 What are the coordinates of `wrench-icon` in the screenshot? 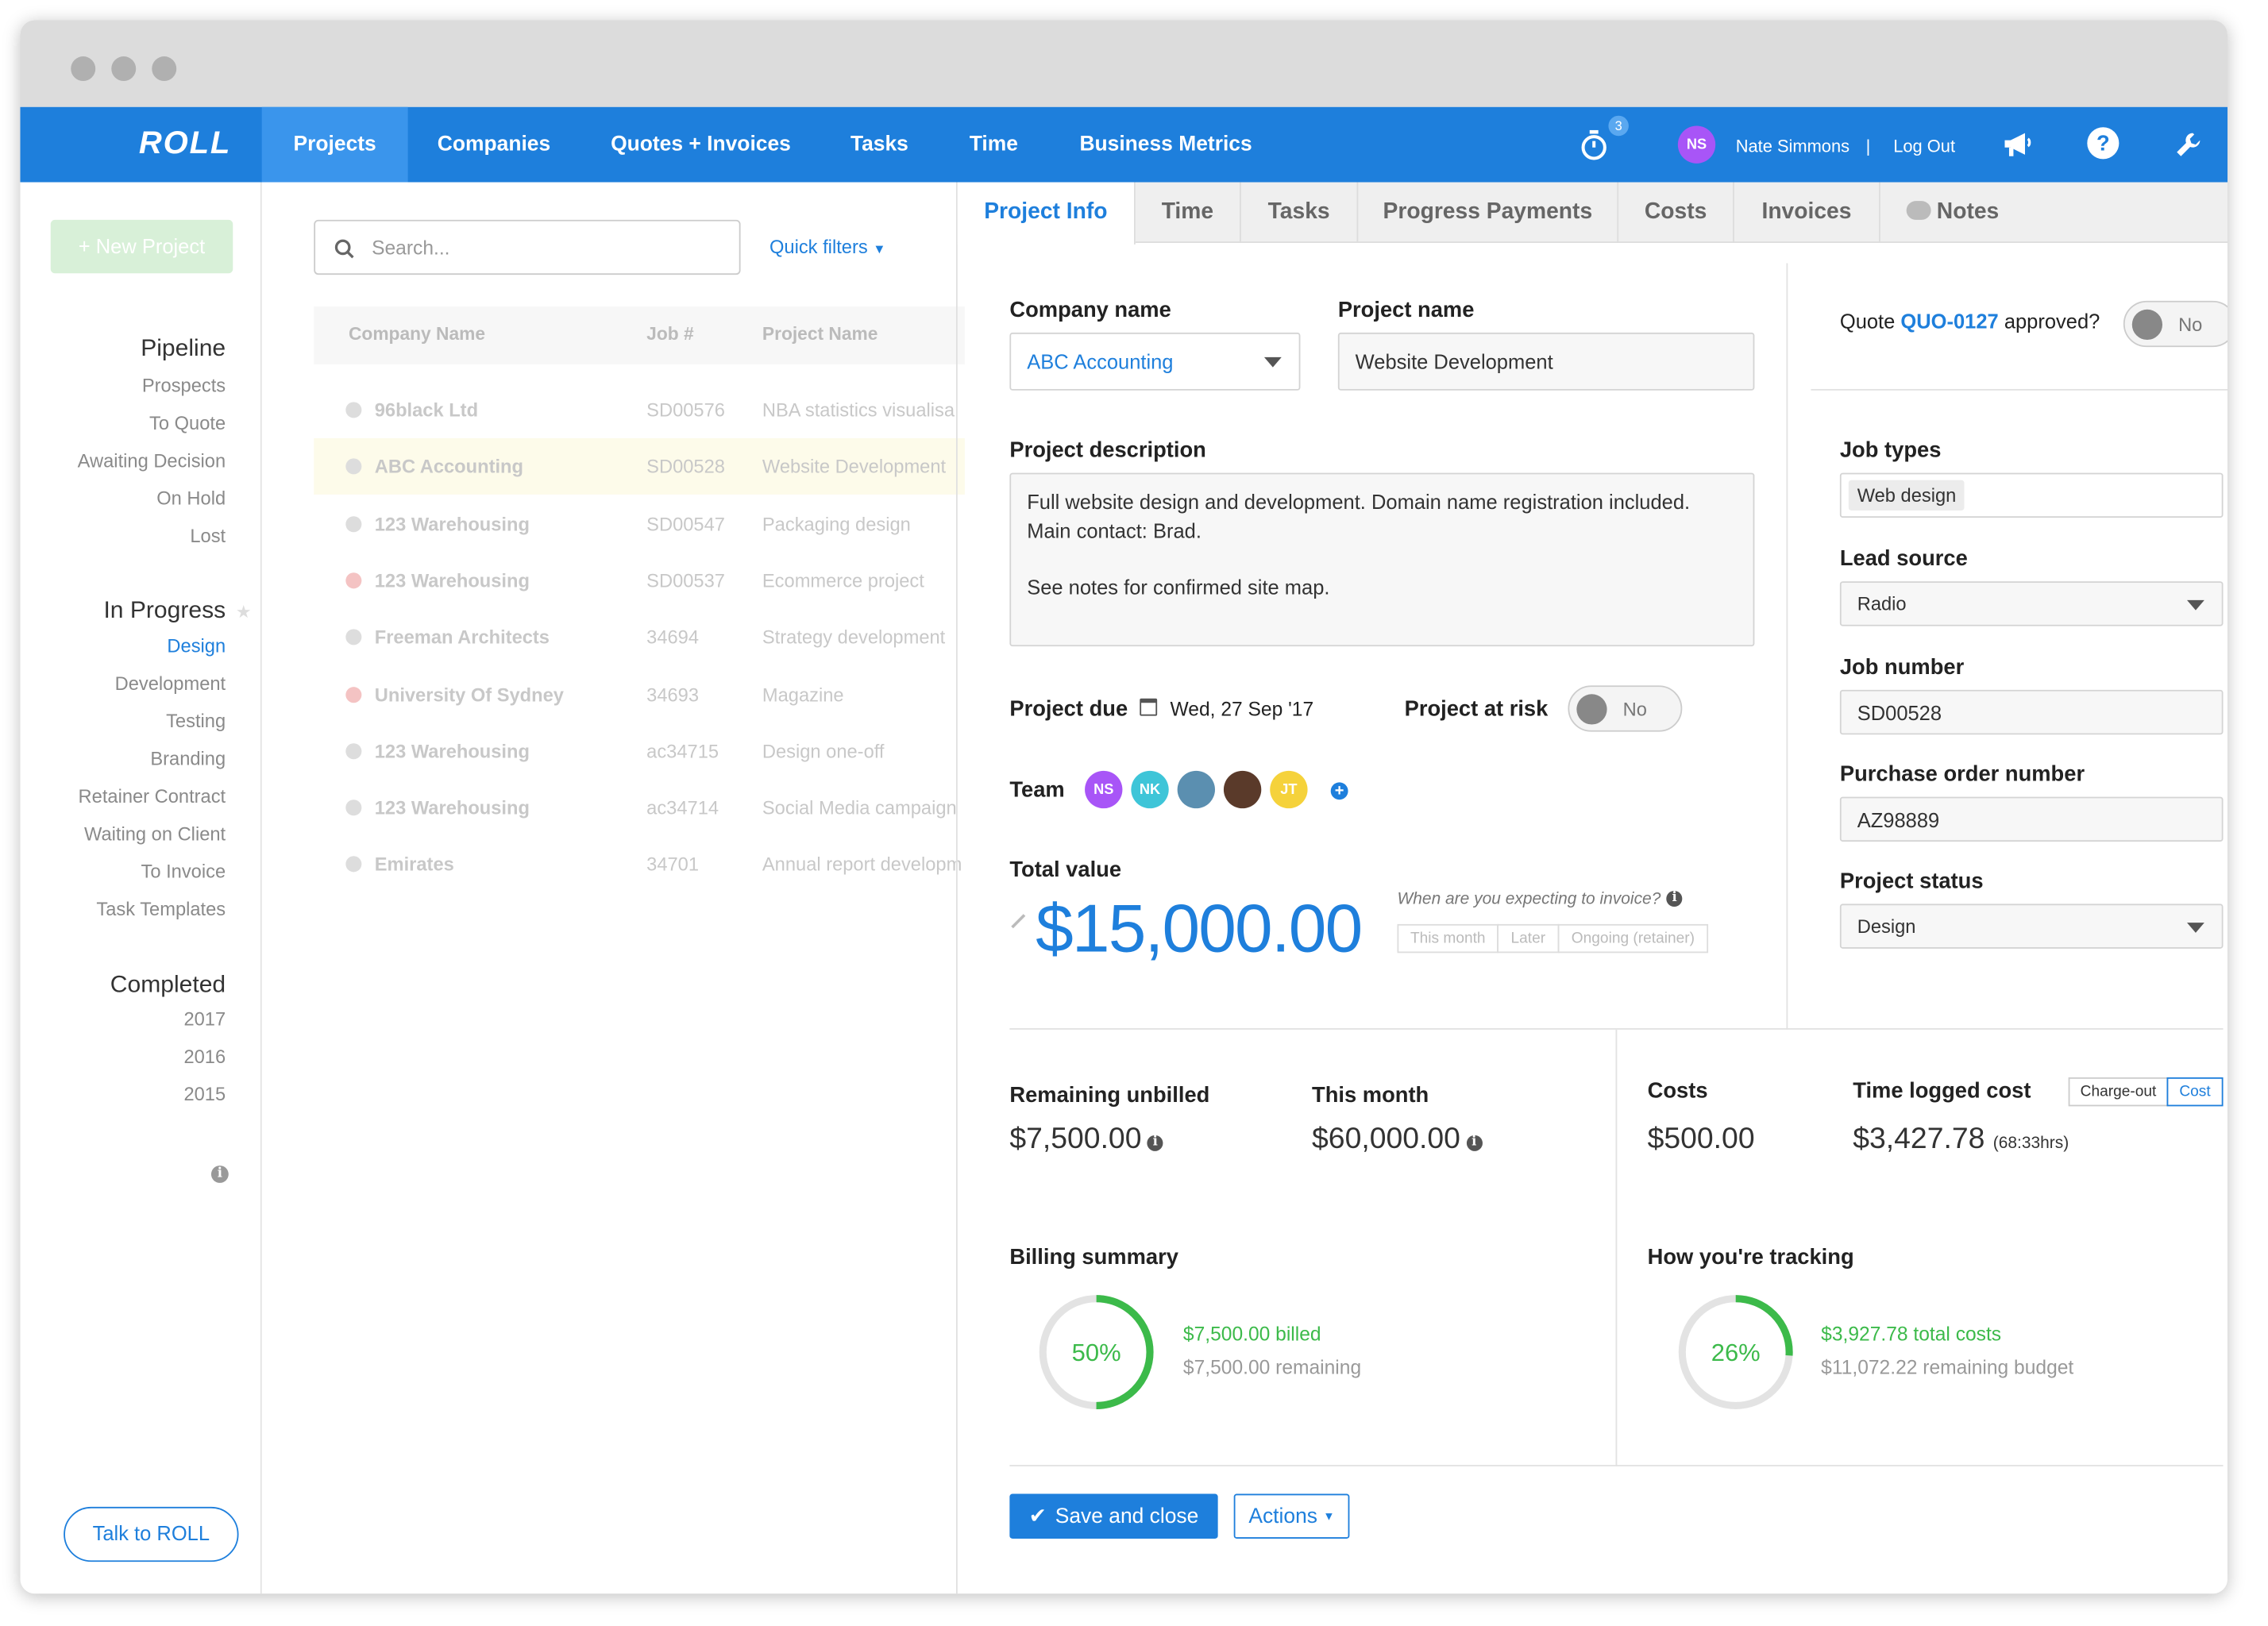 It's located at (2188, 144).